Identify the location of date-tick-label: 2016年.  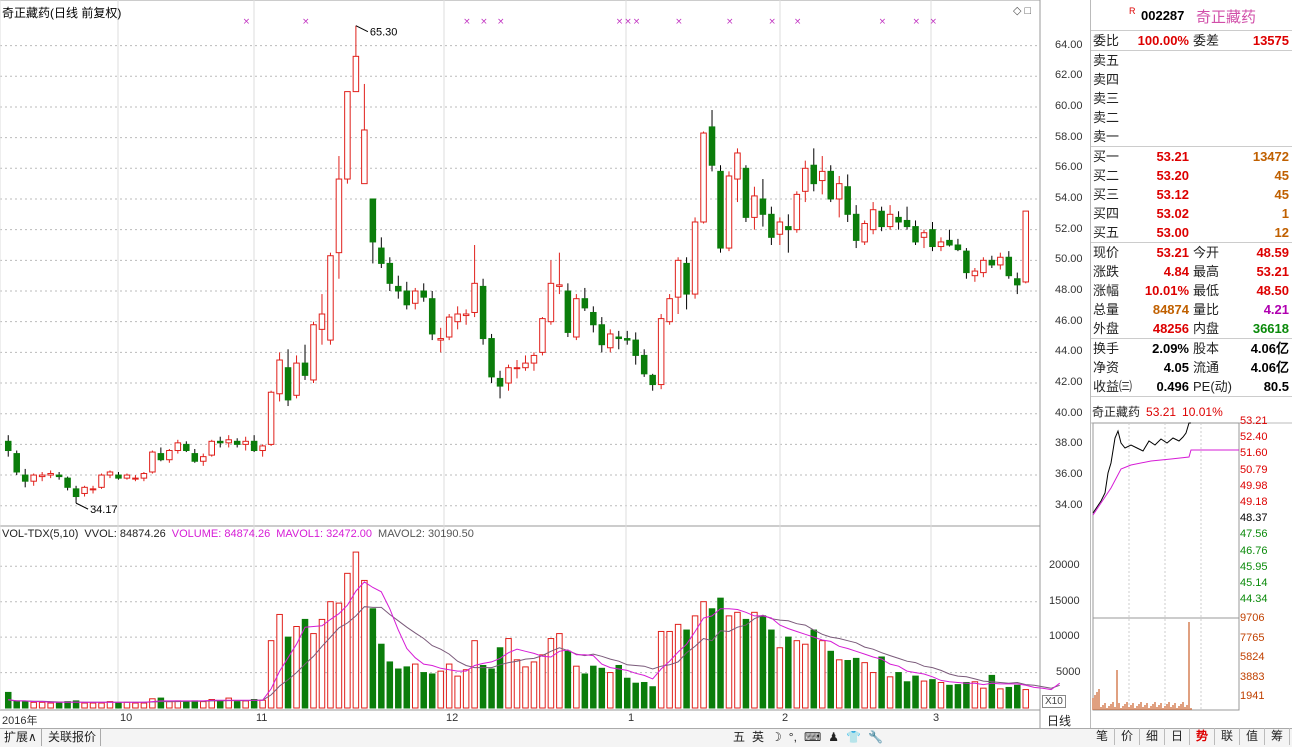
(20, 721).